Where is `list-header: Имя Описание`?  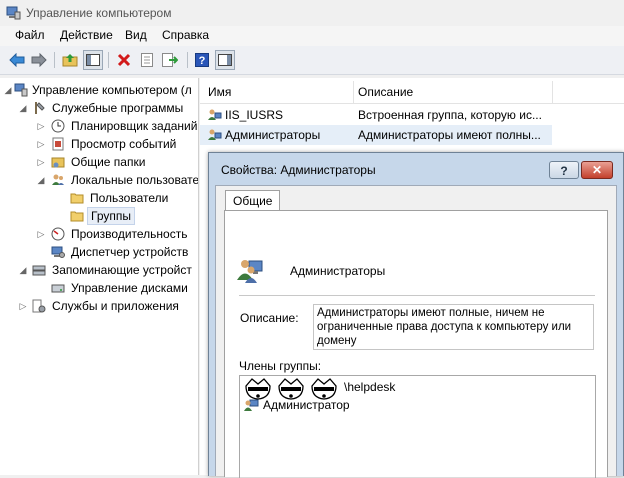 list-header: Имя Описание is located at coordinates (412, 92).